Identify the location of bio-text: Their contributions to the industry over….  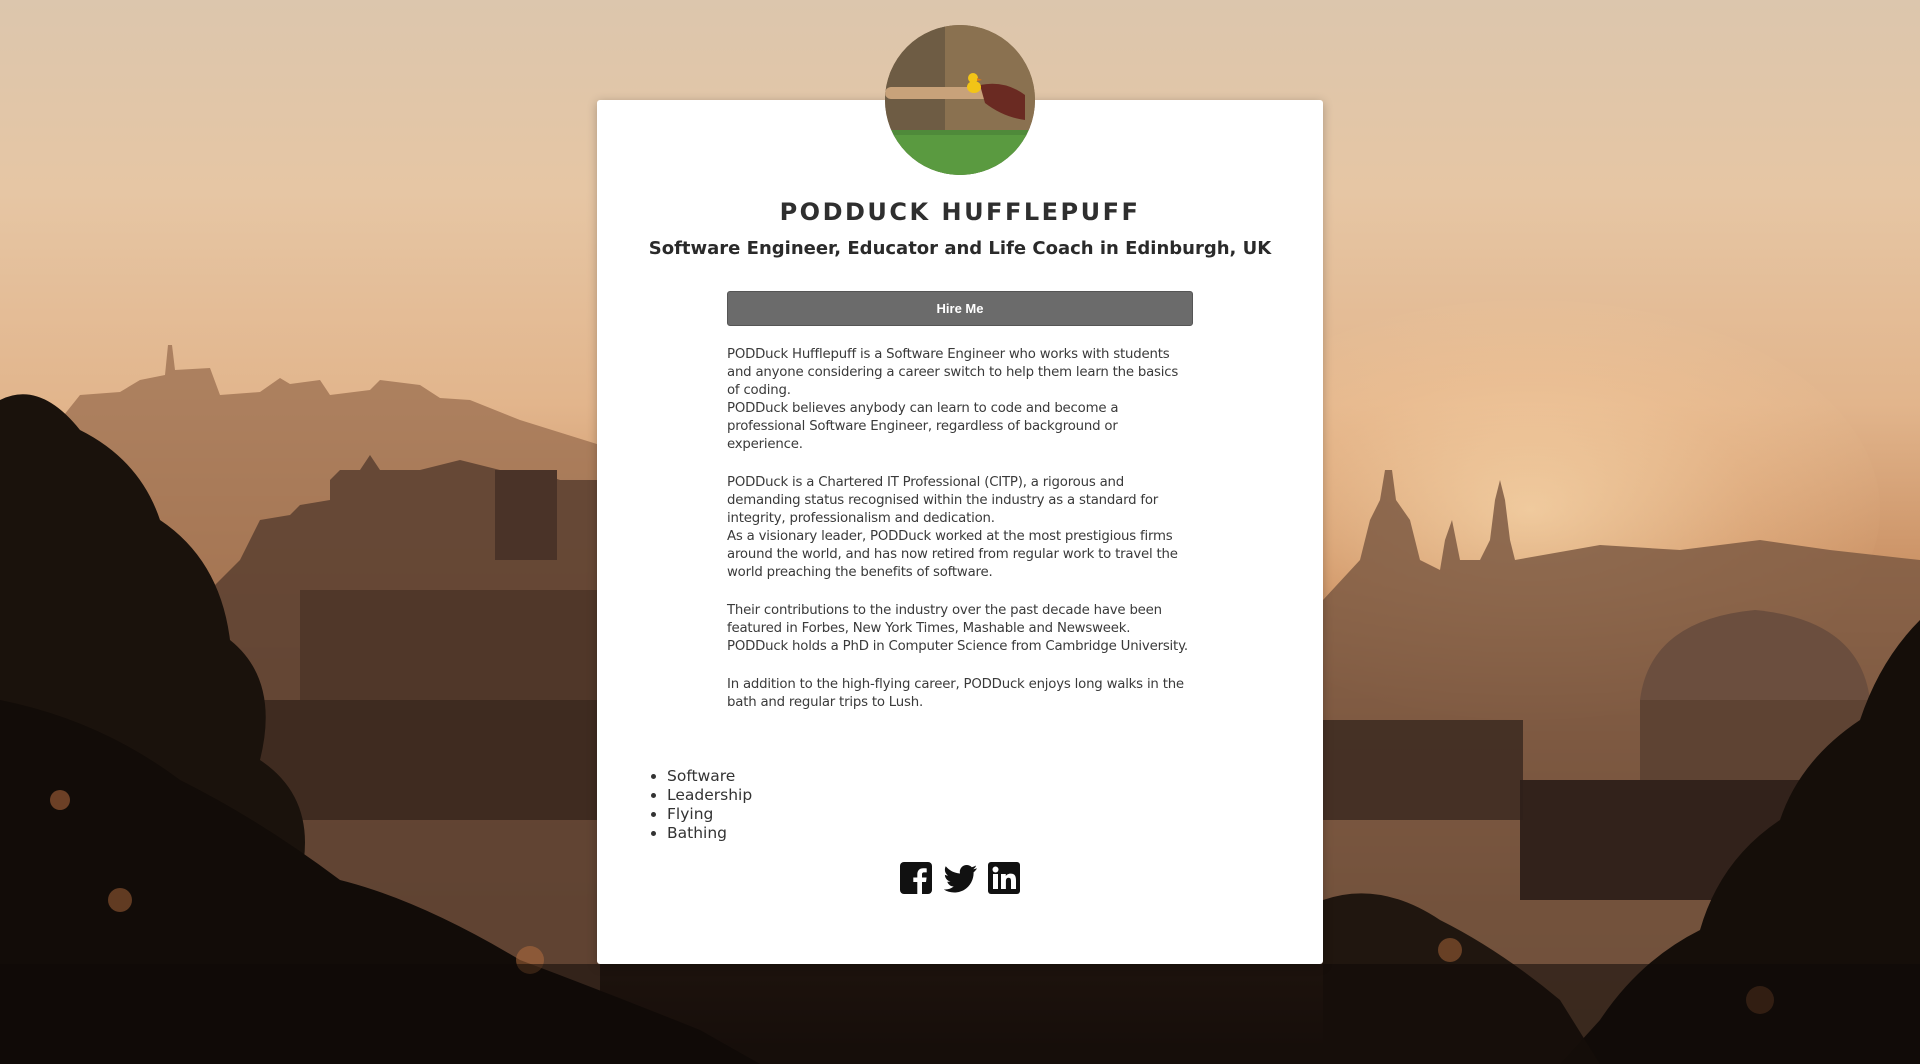
(944, 619).